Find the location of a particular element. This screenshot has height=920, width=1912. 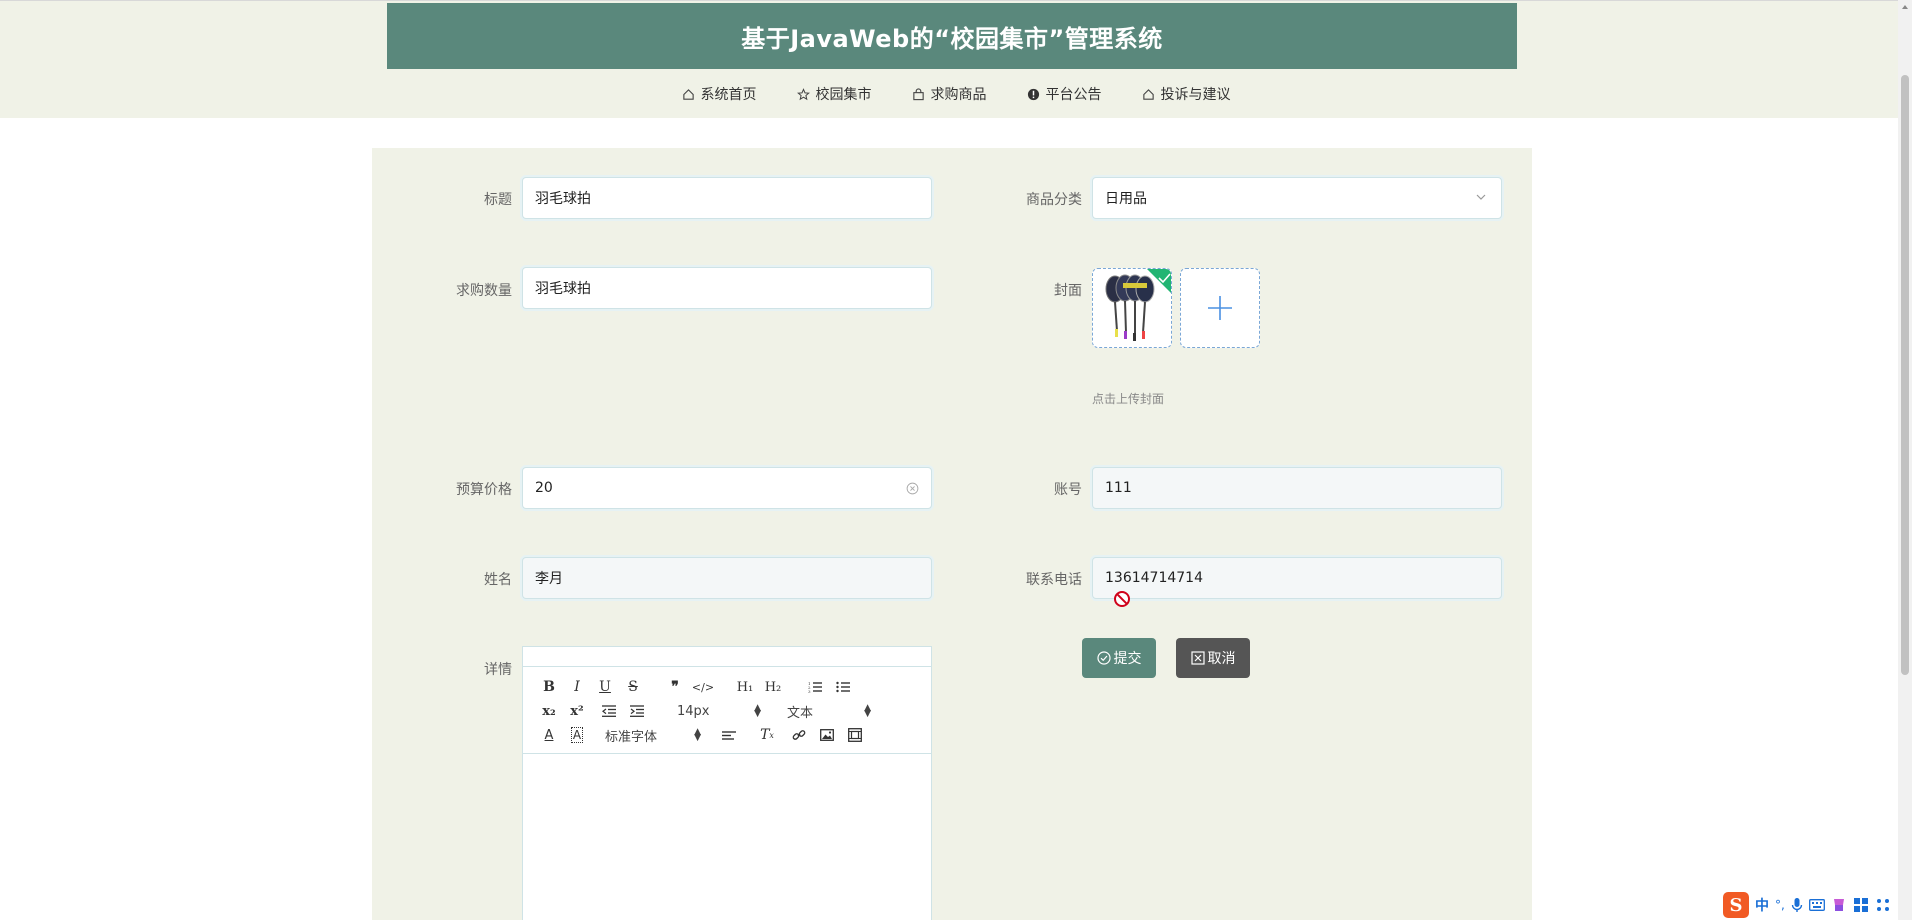

microphone-icon is located at coordinates (1797, 905).